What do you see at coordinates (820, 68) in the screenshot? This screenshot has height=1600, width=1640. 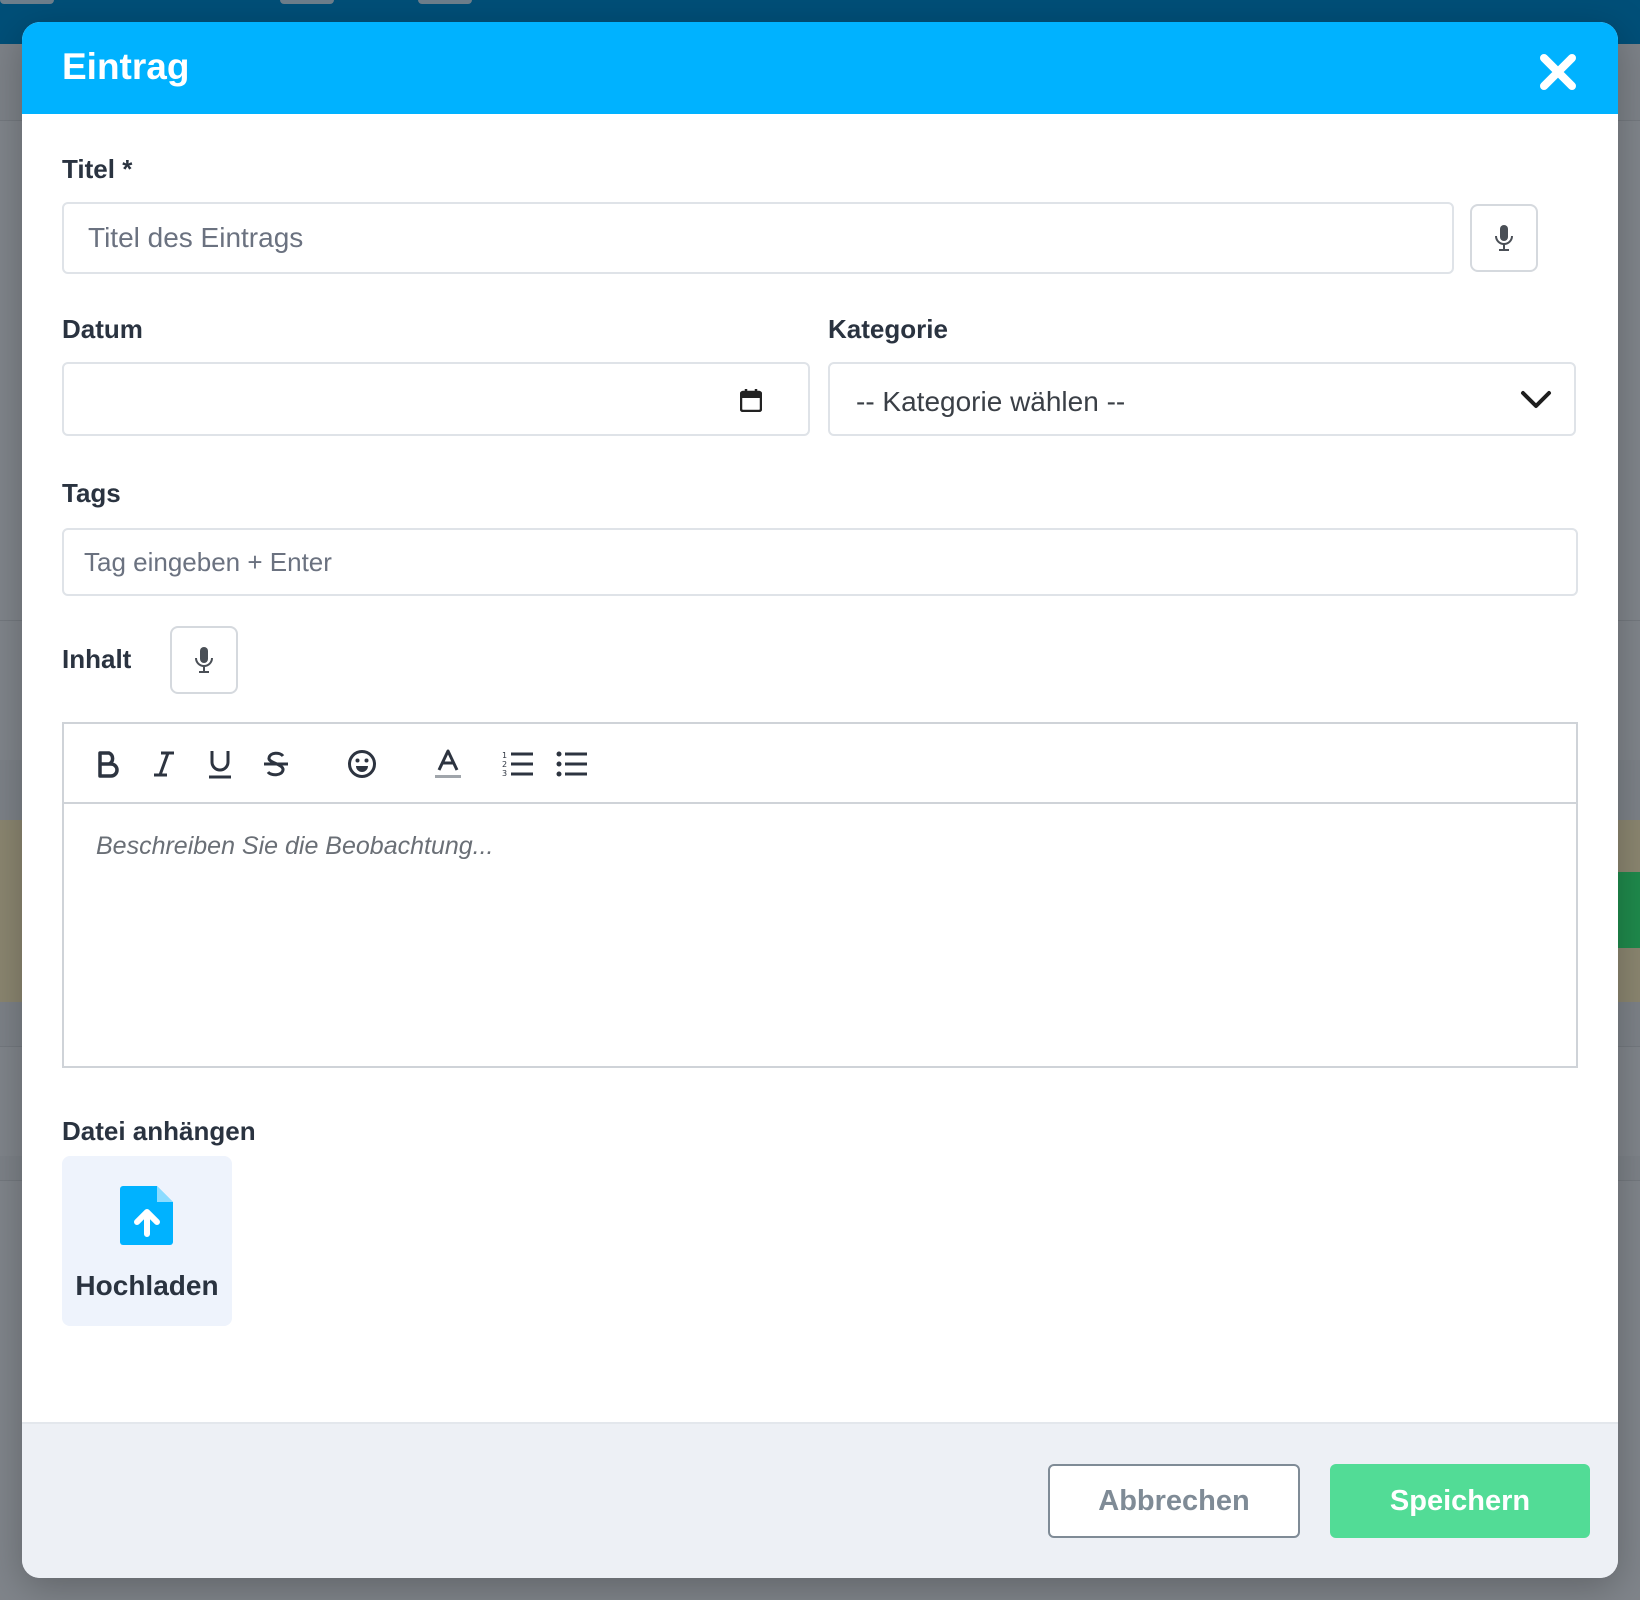 I see `modal-header: Eintrag` at bounding box center [820, 68].